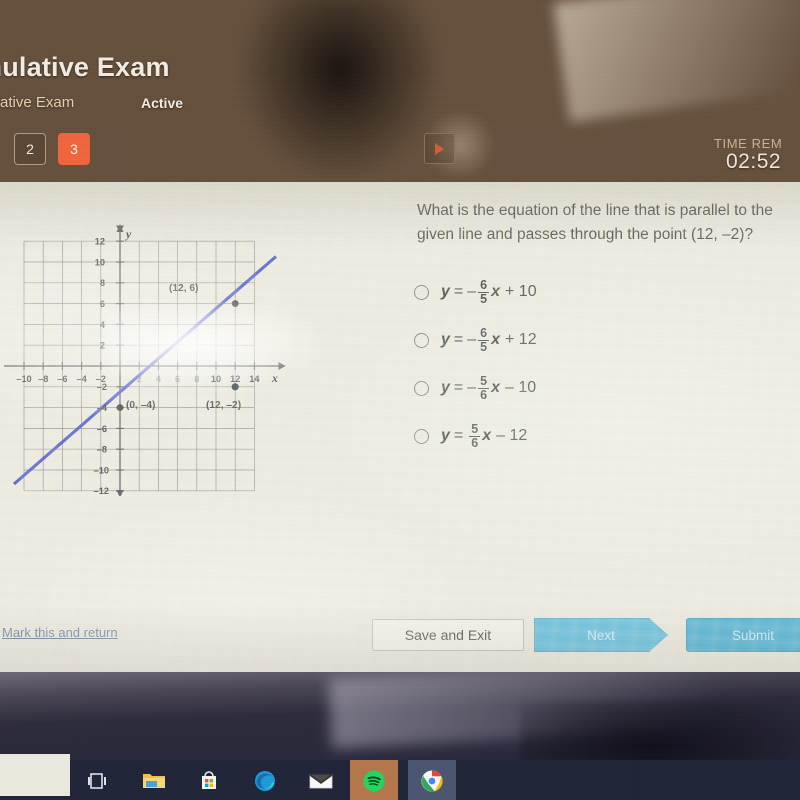  Describe the element at coordinates (60, 632) in the screenshot. I see `mark-this-and-return-link: Mark this and return` at that location.